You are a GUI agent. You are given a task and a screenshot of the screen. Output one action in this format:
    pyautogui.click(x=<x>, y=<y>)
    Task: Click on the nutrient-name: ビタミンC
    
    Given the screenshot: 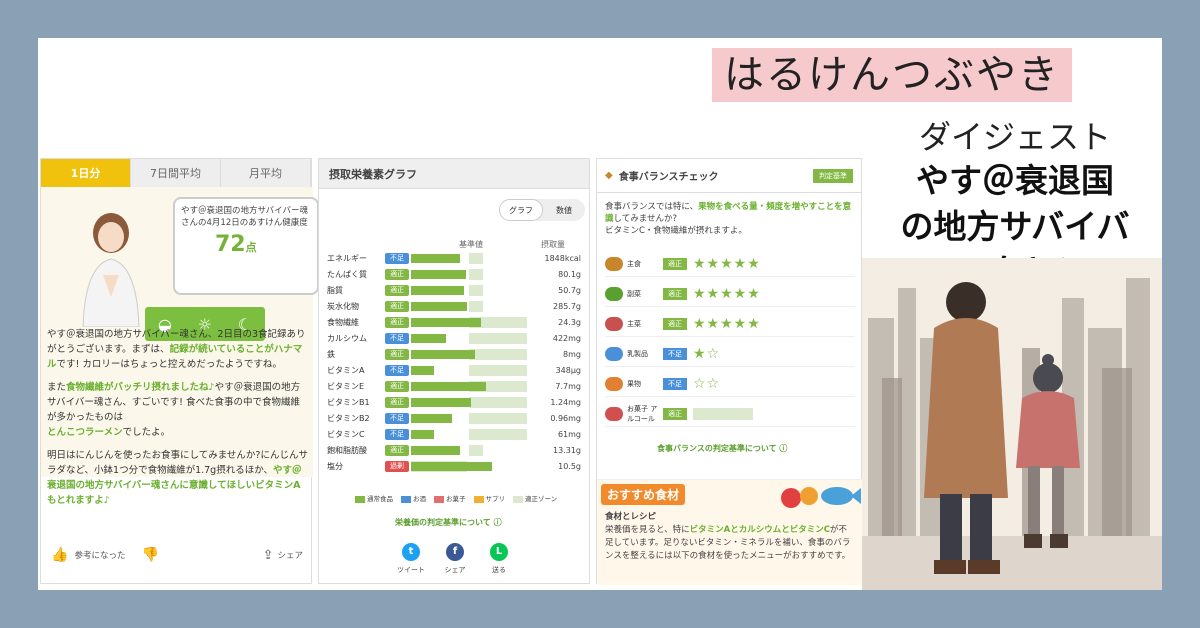 What is the action you would take?
    pyautogui.click(x=346, y=434)
    